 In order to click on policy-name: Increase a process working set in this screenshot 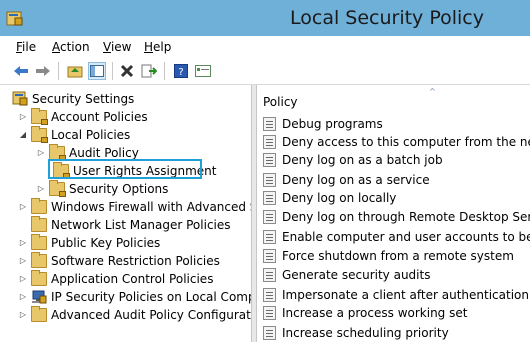, I will do `click(375, 313)`.